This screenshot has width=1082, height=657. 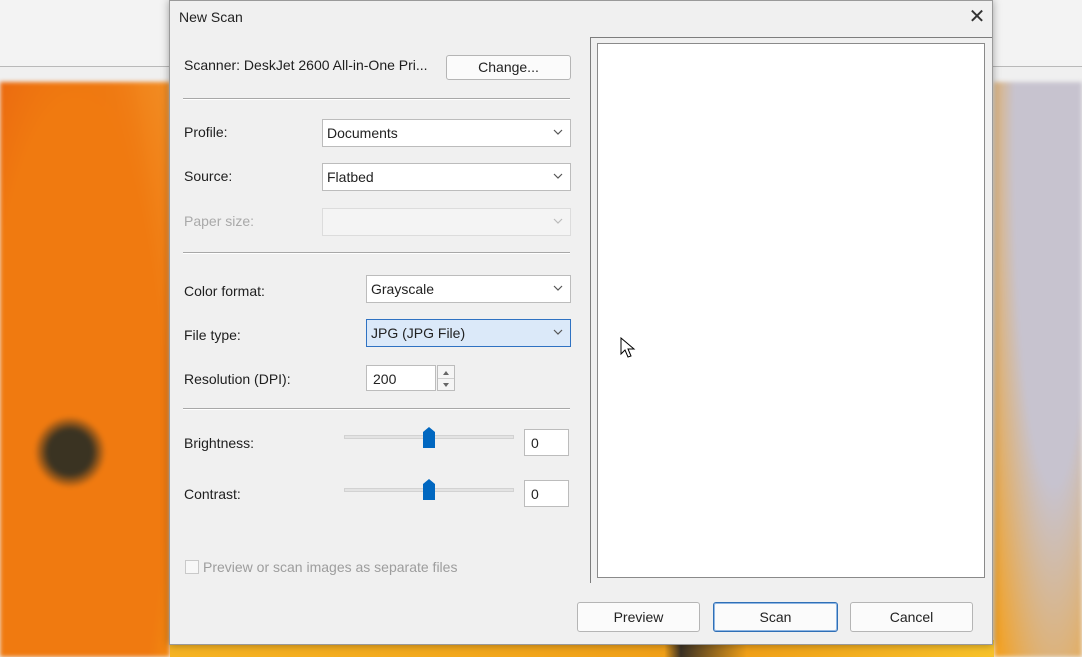 What do you see at coordinates (977, 17) in the screenshot?
I see `close-icon: ✕` at bounding box center [977, 17].